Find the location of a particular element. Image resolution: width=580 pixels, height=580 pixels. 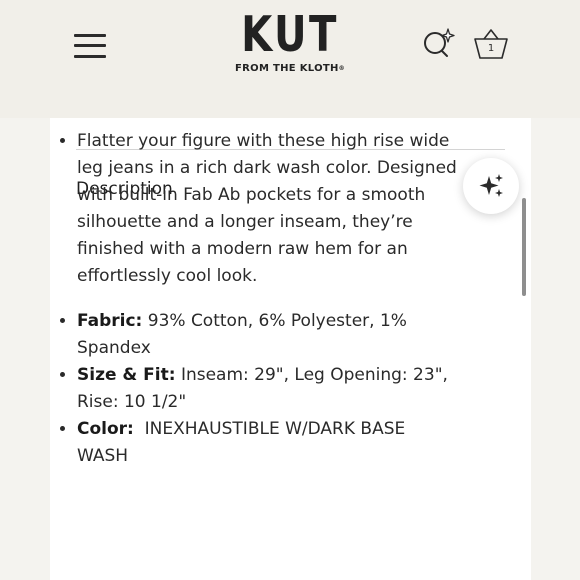

scrollbar-thumb is located at coordinates (524, 247).